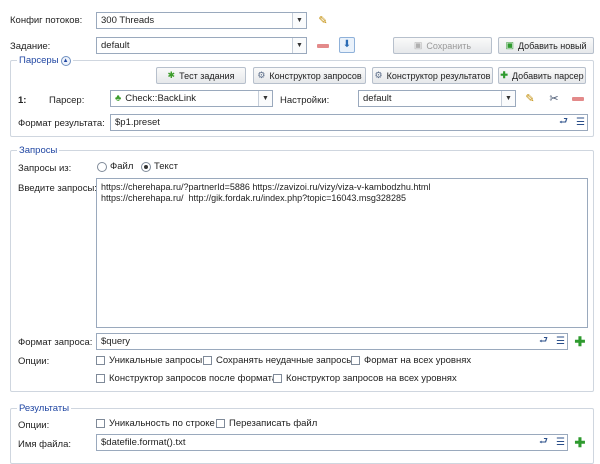 The width and height of the screenshot is (600, 464). What do you see at coordinates (143, 442) in the screenshot?
I see `filename-value: $datefile.format().txt` at bounding box center [143, 442].